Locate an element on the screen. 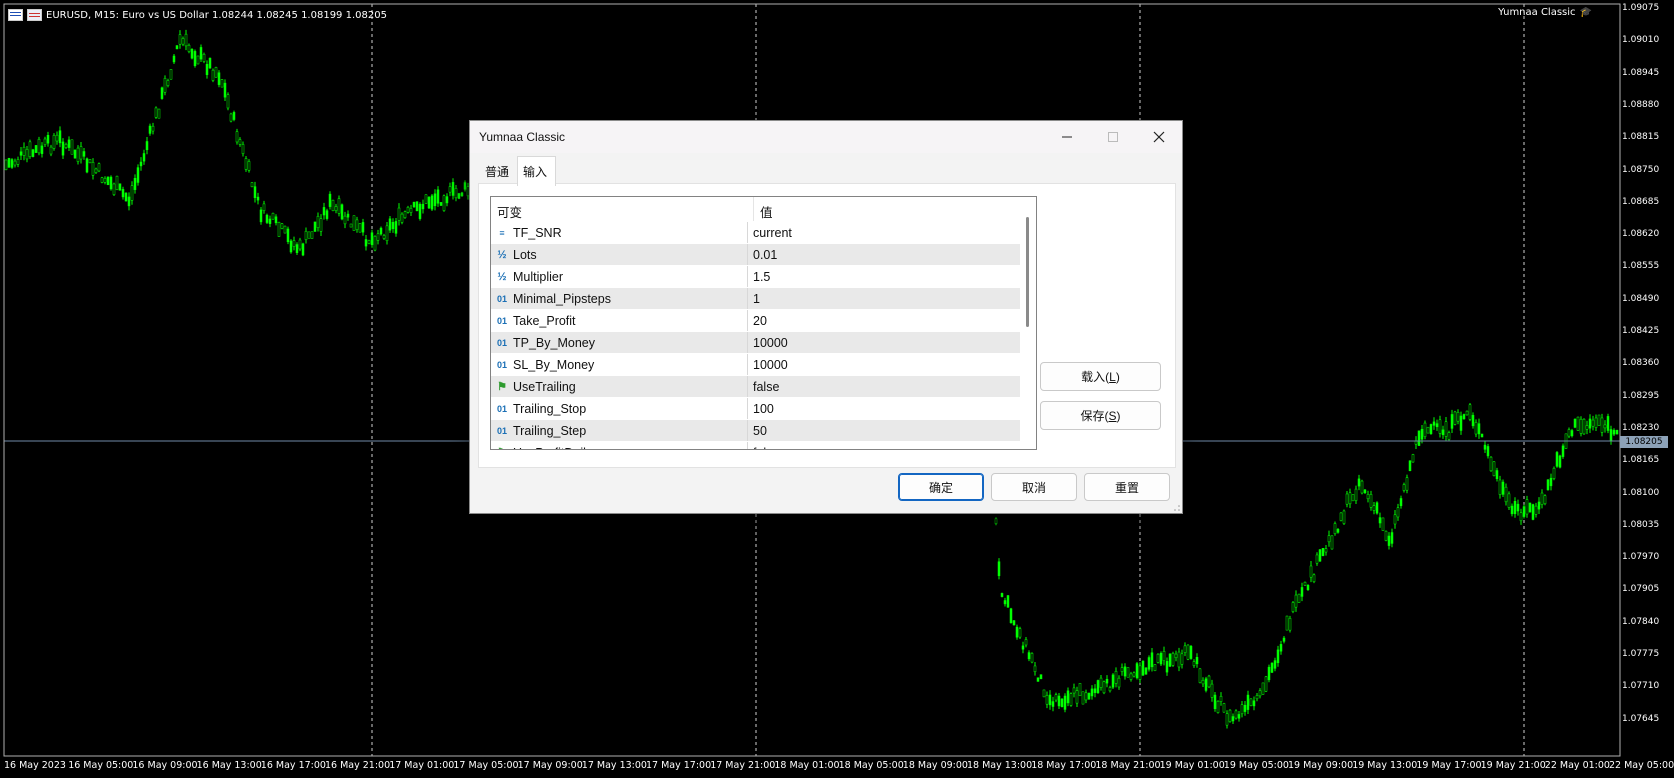 This screenshot has width=1674, height=778. tab-common: 普通 is located at coordinates (498, 171).